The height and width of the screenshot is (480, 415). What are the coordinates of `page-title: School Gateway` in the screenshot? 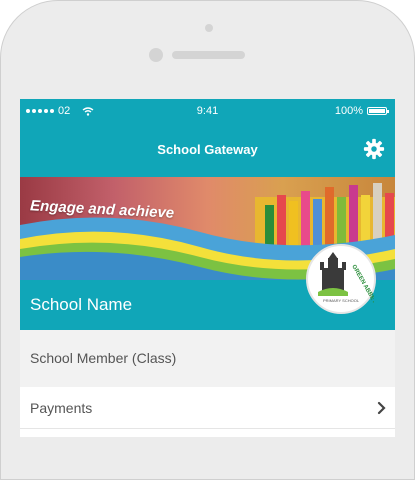 It's located at (207, 149).